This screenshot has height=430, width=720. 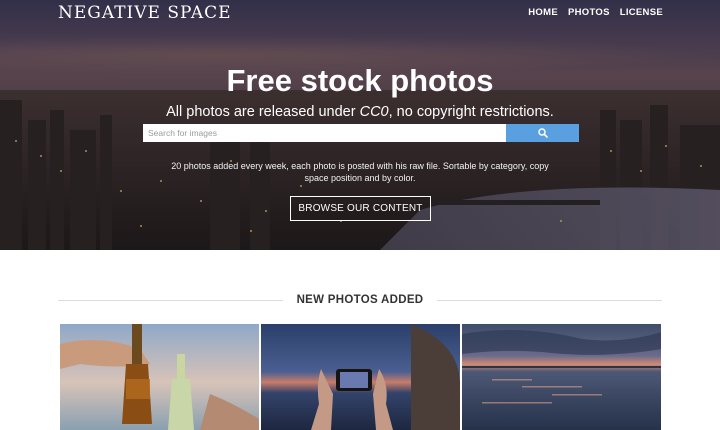 I want to click on divider-left, so click(x=170, y=300).